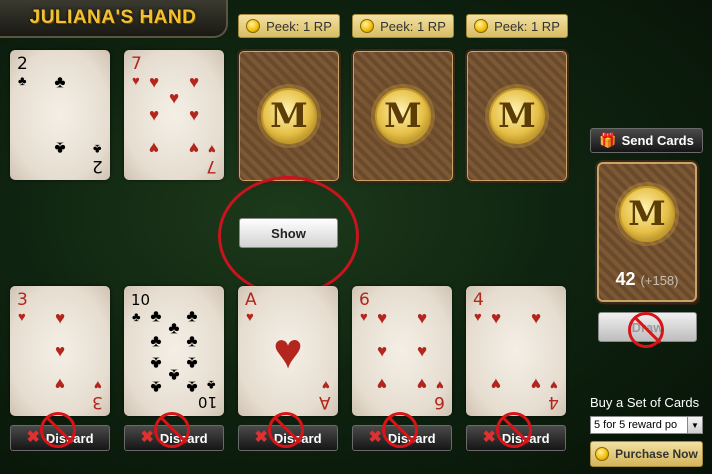  I want to click on show-button-label: Show, so click(288, 233).